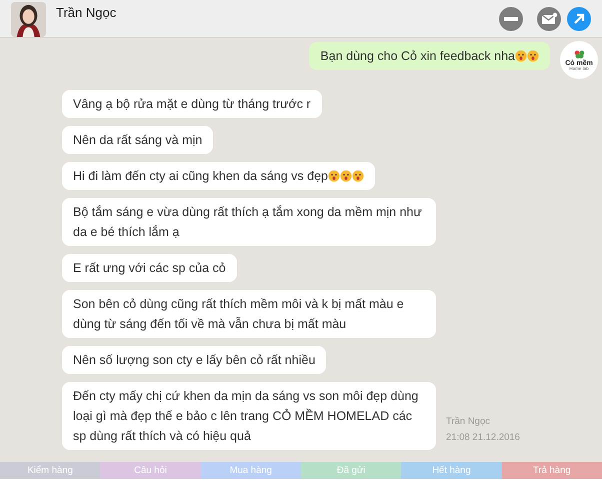 The height and width of the screenshot is (482, 602). I want to click on label-tab: Câu hỏi, so click(150, 470).